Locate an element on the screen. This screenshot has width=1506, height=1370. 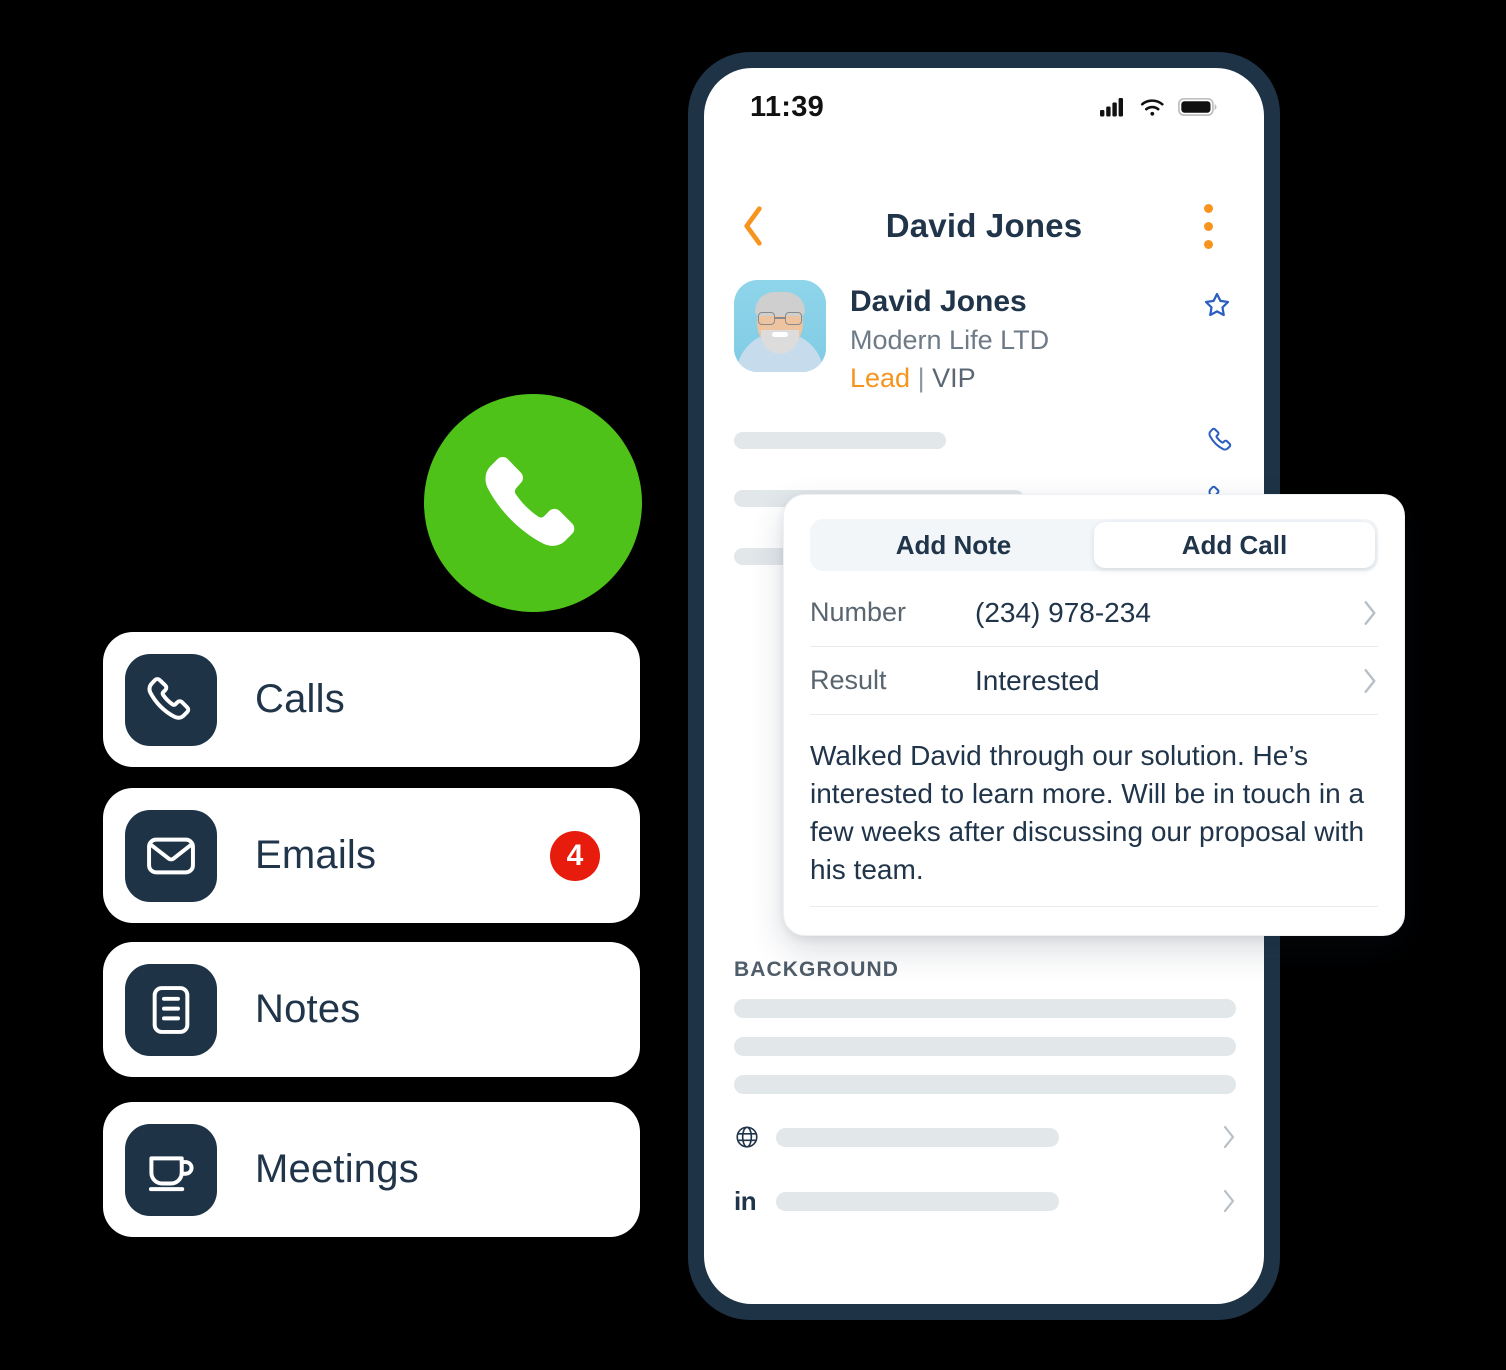
divider is located at coordinates (1094, 906).